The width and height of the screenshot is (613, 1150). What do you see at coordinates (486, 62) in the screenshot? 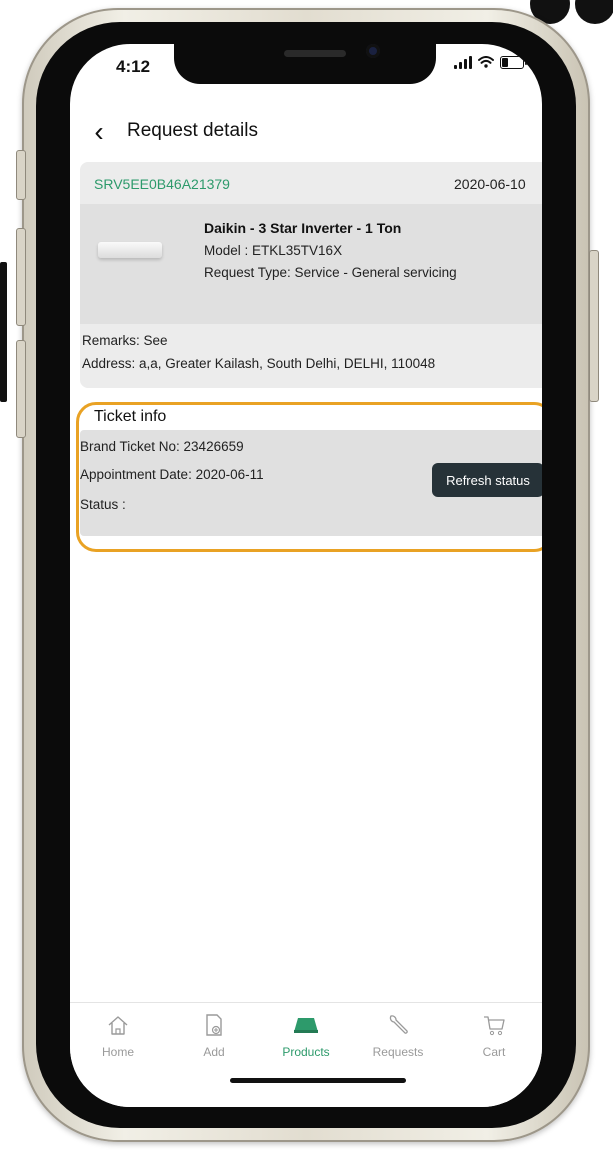
I see `wifi-icon` at bounding box center [486, 62].